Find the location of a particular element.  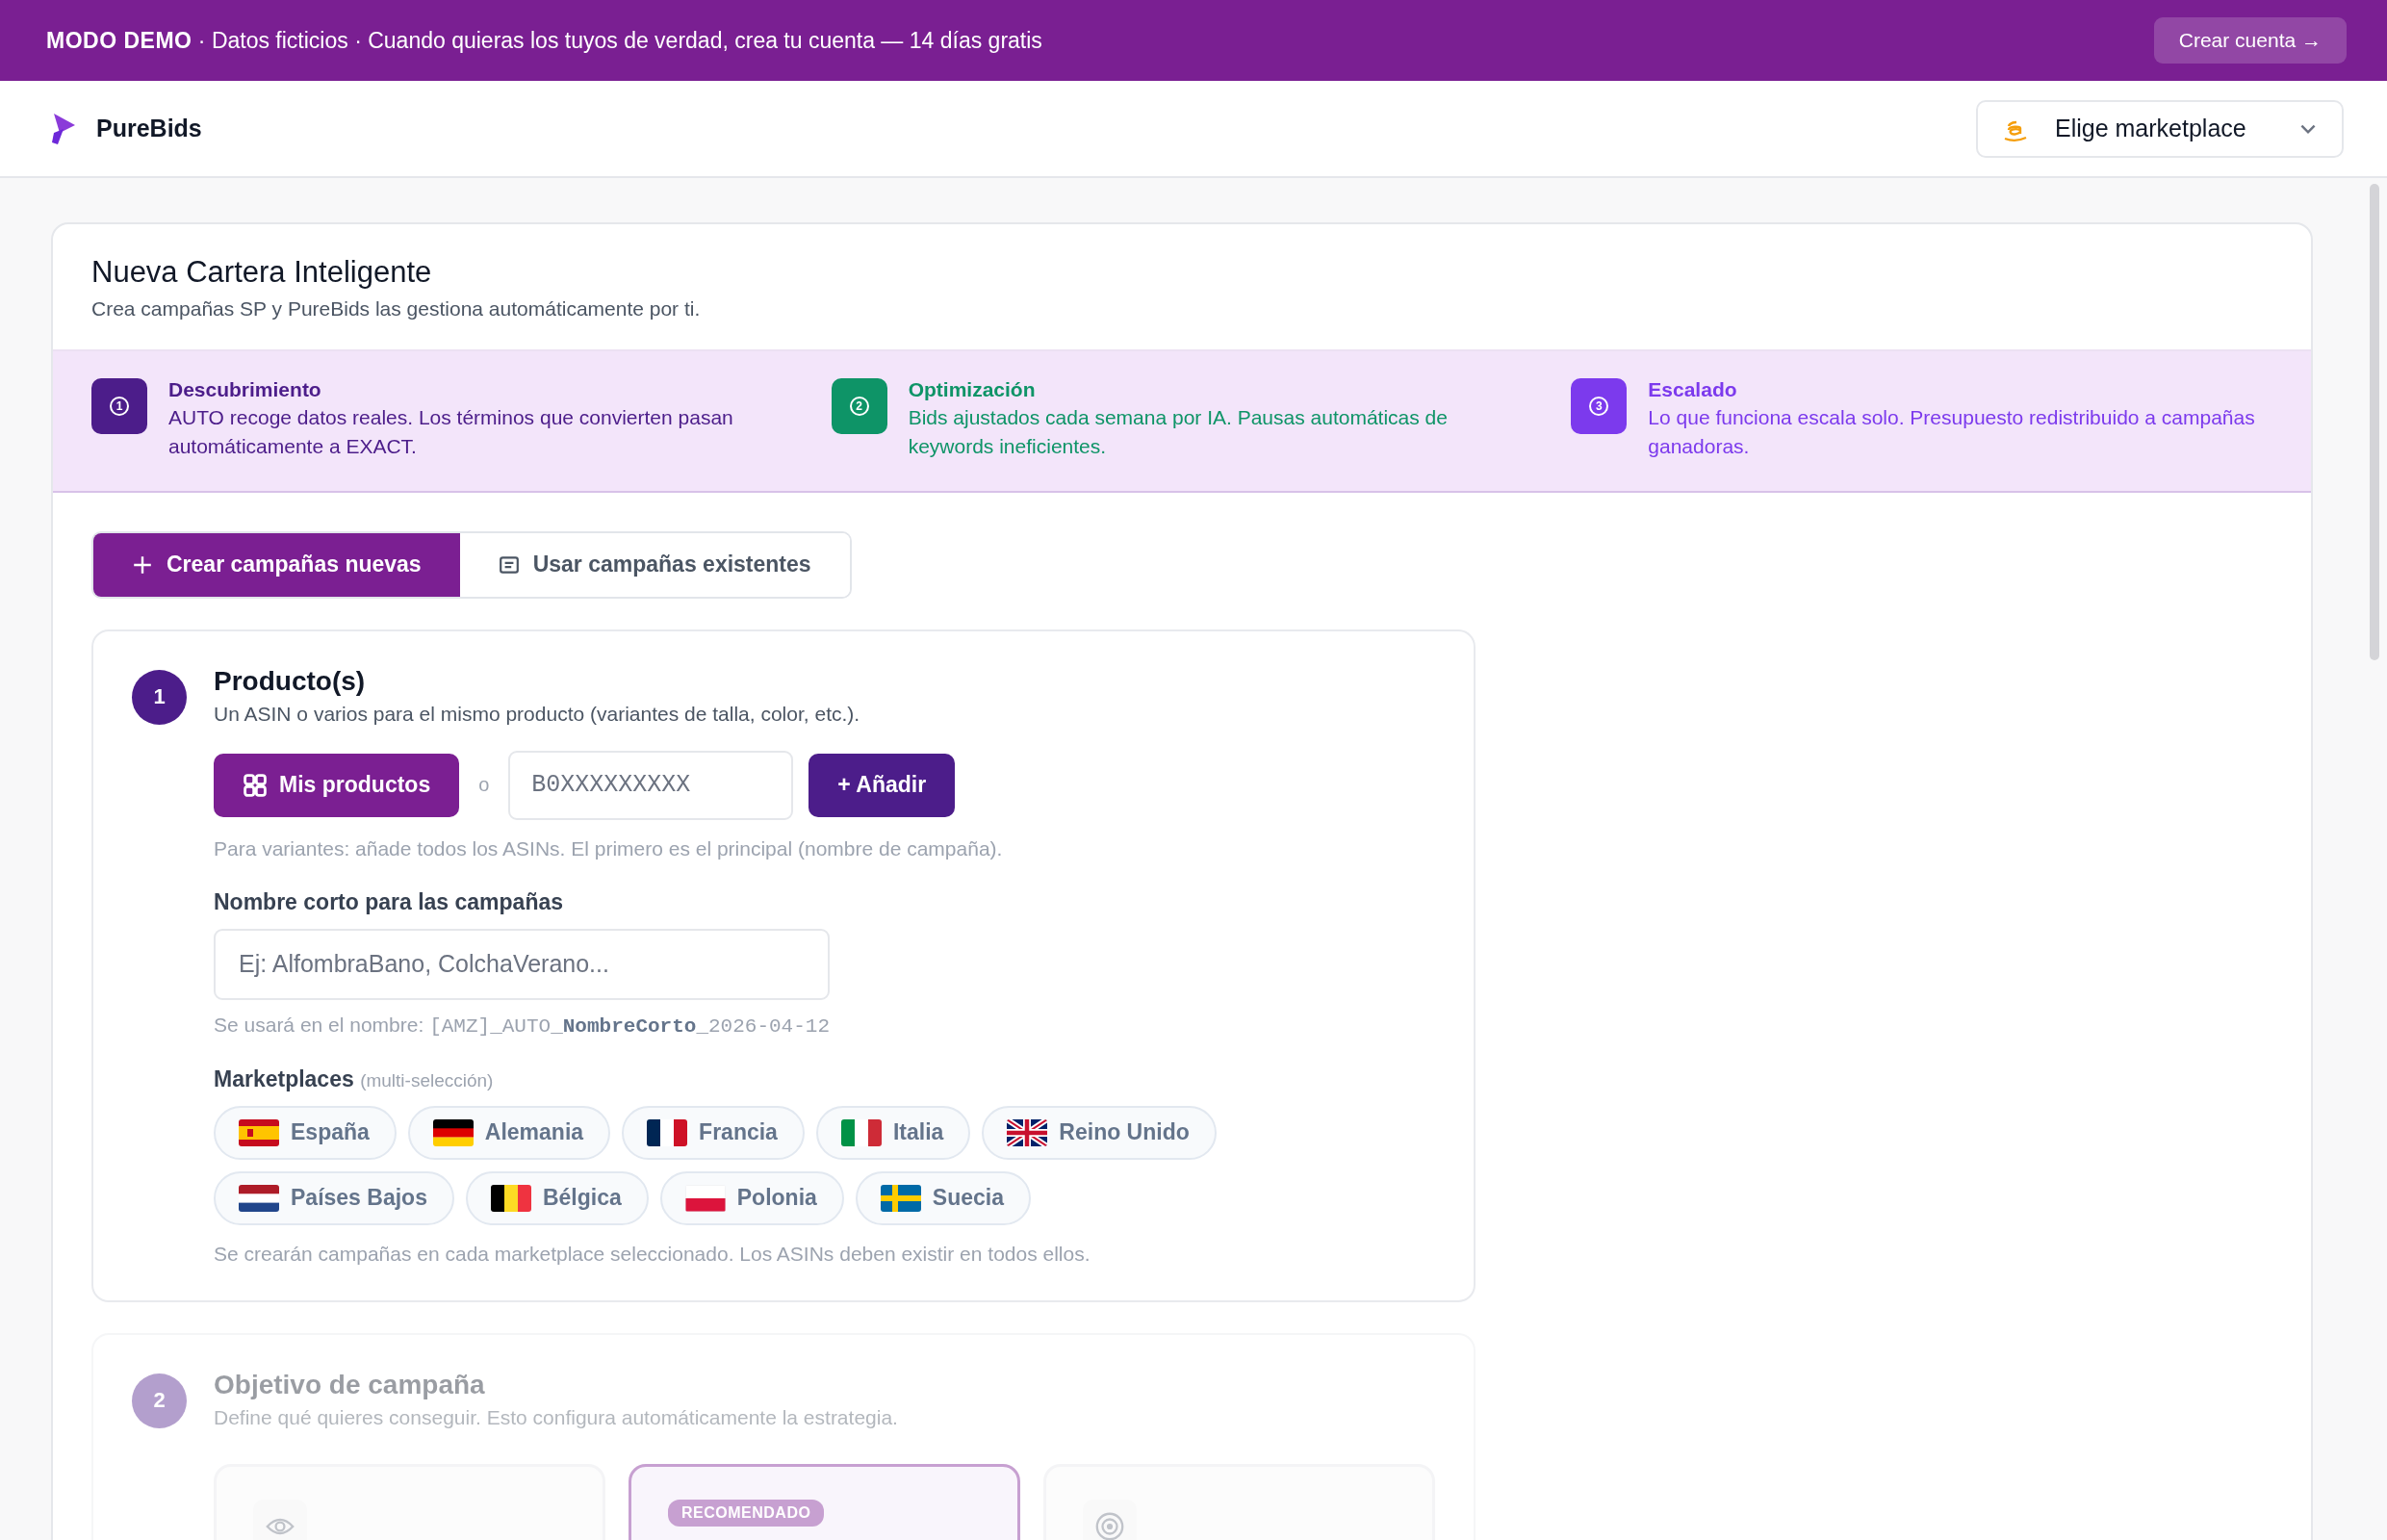

my-products-button: Mis productos is located at coordinates (337, 785).